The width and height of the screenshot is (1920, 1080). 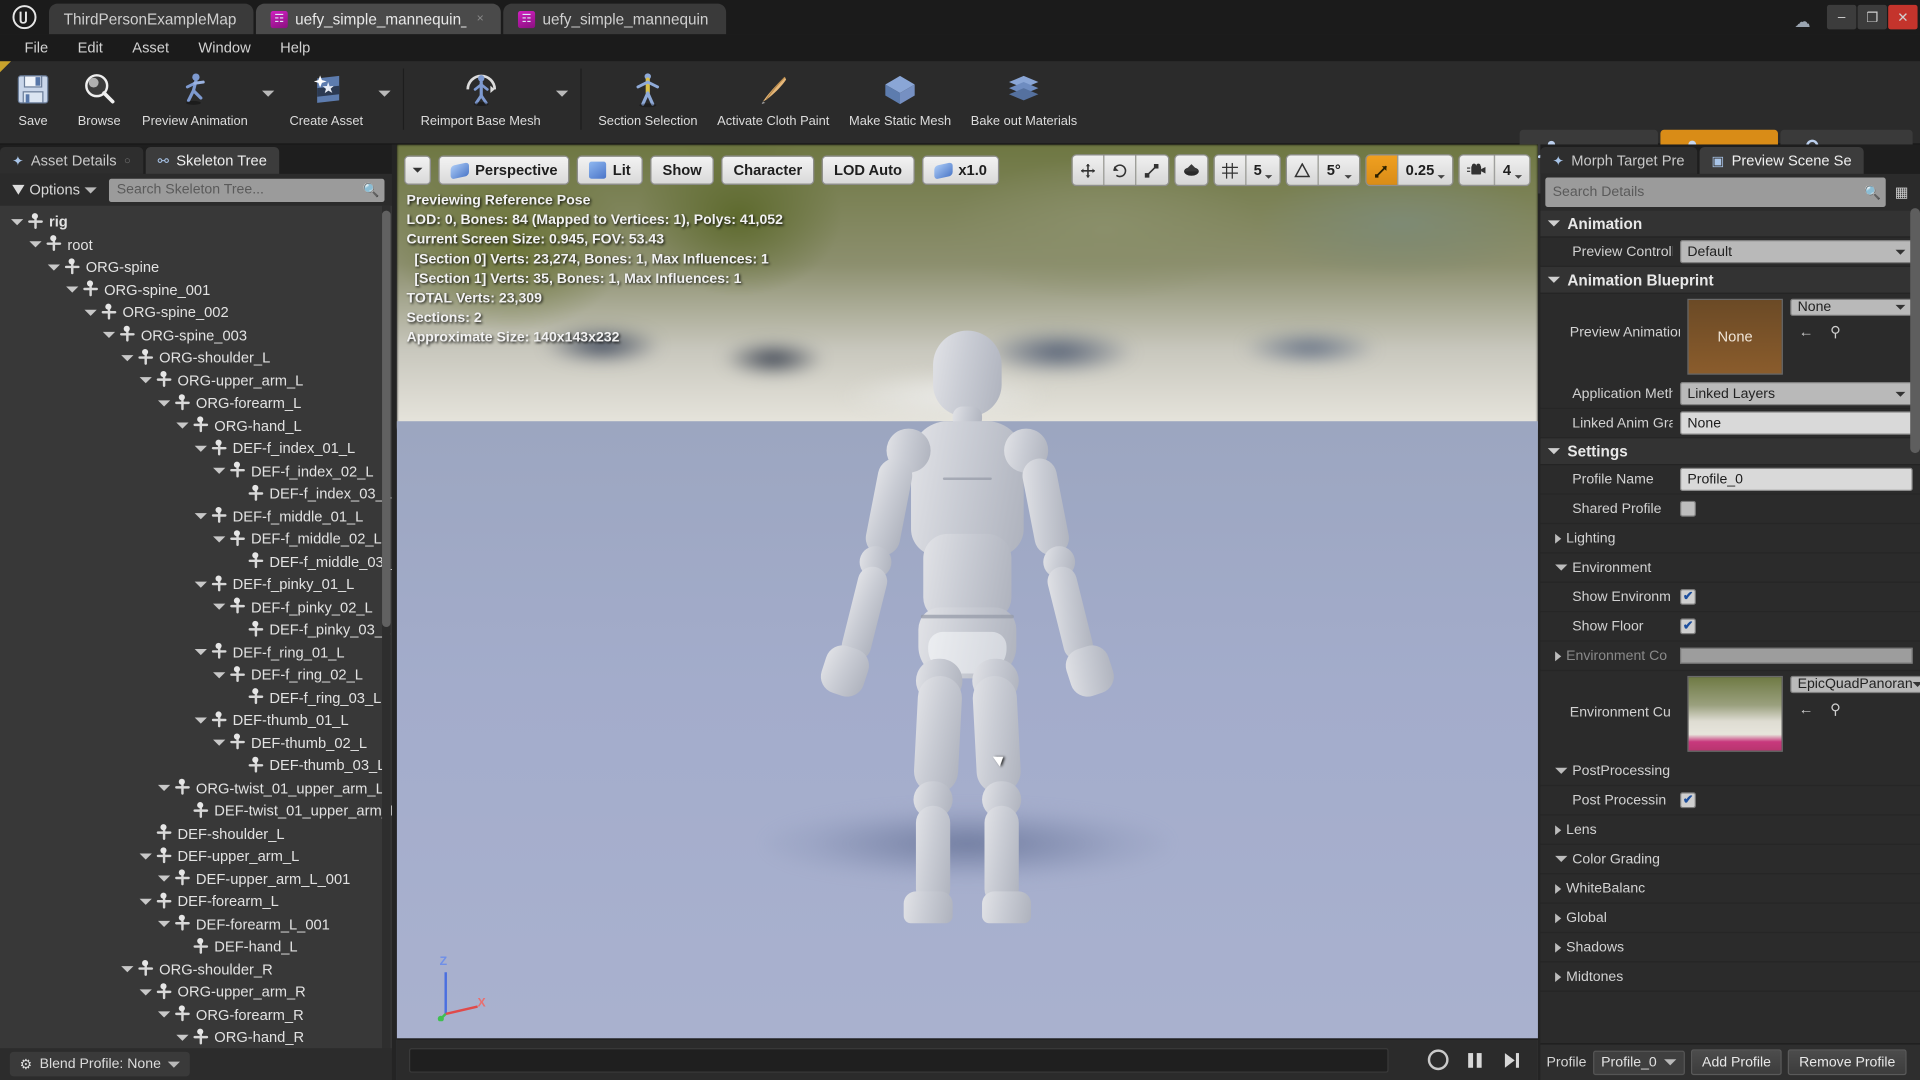 What do you see at coordinates (71, 160) in the screenshot?
I see `tab-asset-details: ✦ Asset Details ○` at bounding box center [71, 160].